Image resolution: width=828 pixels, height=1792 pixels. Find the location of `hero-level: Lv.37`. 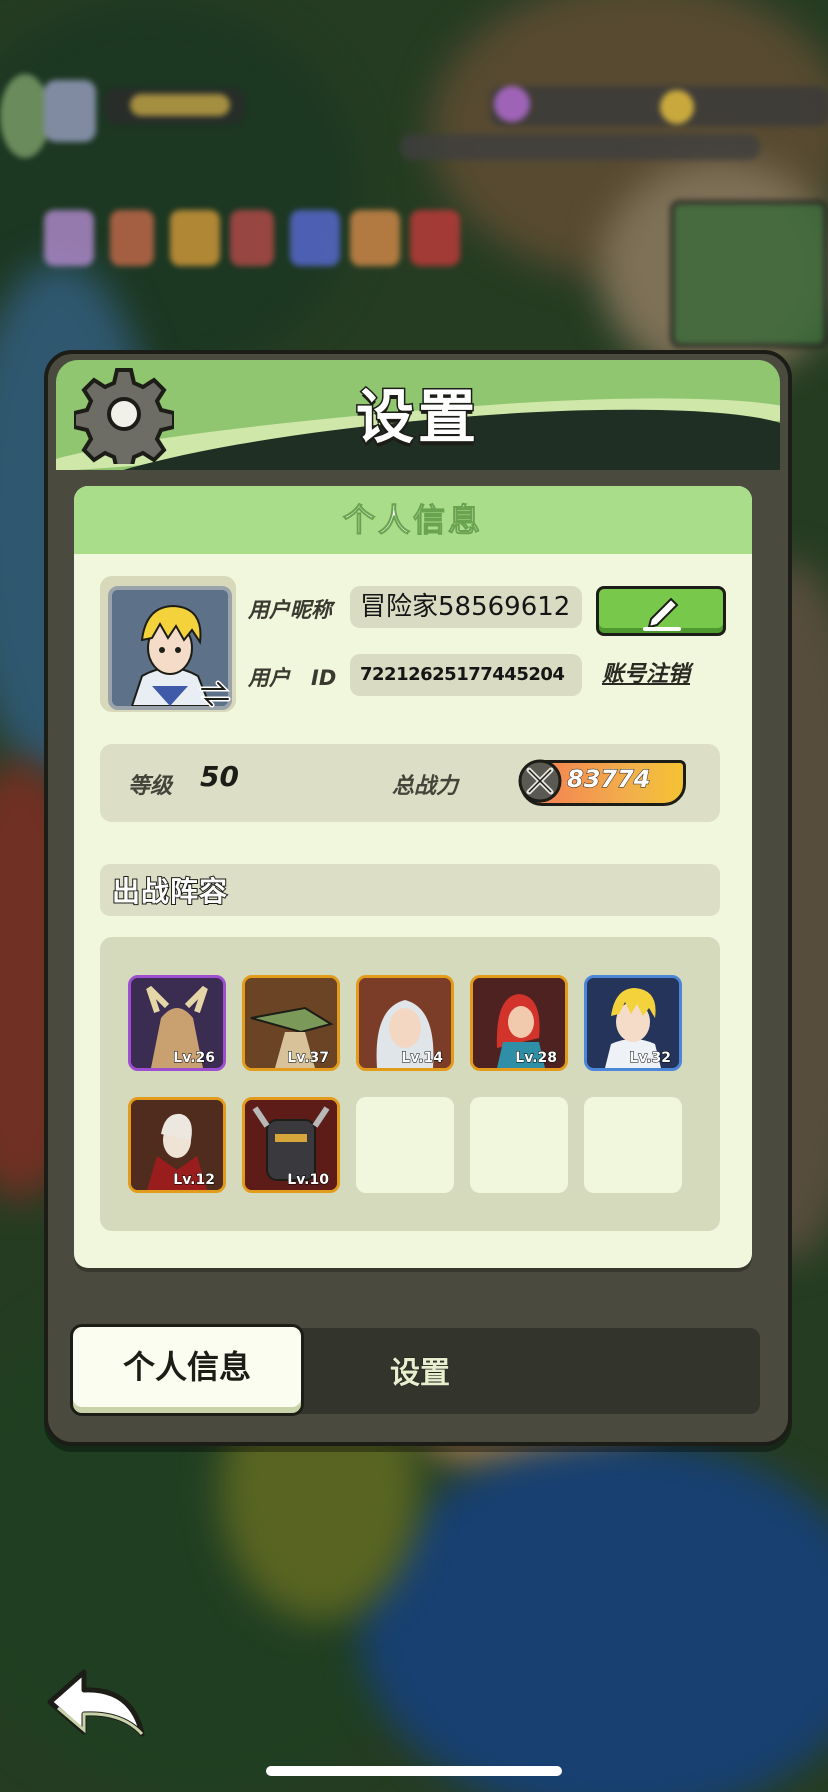

hero-level: Lv.37 is located at coordinates (308, 1058).